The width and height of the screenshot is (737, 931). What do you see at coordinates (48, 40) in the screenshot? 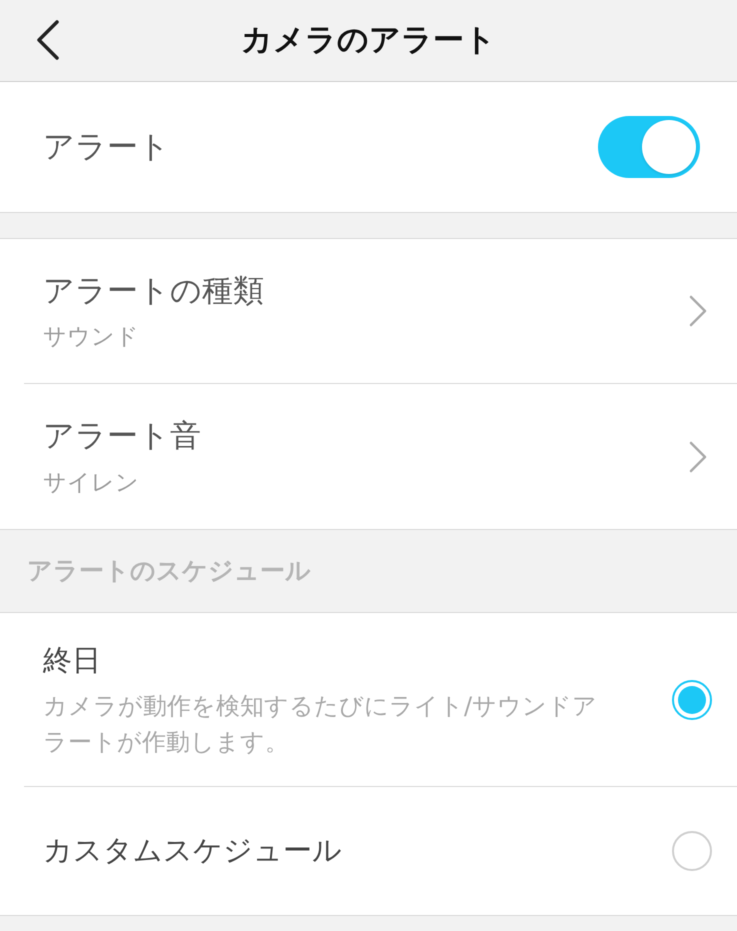
I see `back-chevron-icon` at bounding box center [48, 40].